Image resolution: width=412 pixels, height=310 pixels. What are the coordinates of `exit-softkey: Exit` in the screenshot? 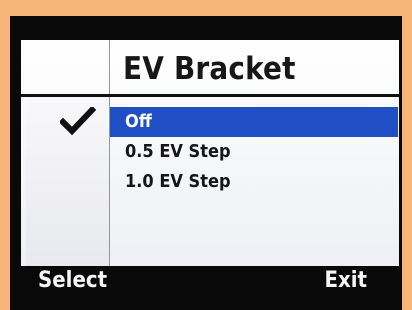 It's located at (345, 281).